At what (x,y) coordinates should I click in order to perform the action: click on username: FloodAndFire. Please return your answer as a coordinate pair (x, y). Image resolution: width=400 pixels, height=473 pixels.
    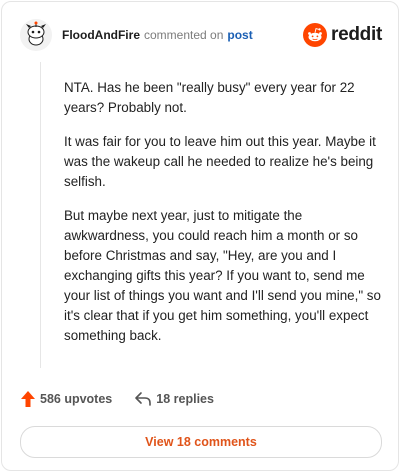
    Looking at the image, I should click on (101, 35).